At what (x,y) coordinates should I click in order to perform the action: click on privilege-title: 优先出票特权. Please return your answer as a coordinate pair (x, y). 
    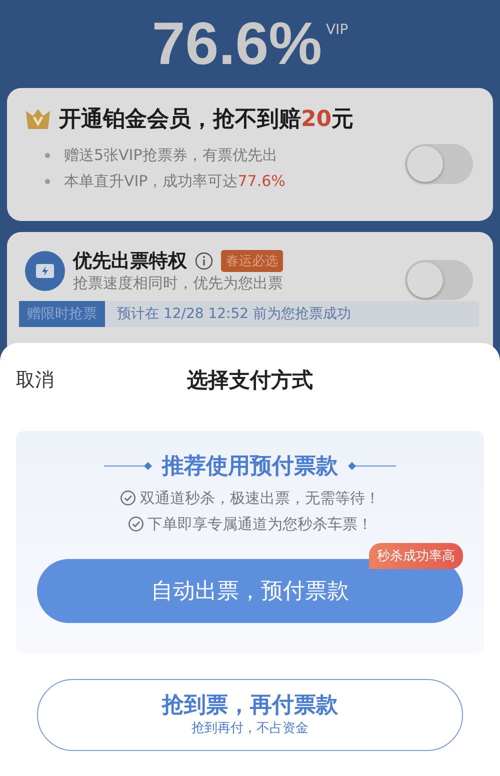
    Looking at the image, I should click on (130, 261).